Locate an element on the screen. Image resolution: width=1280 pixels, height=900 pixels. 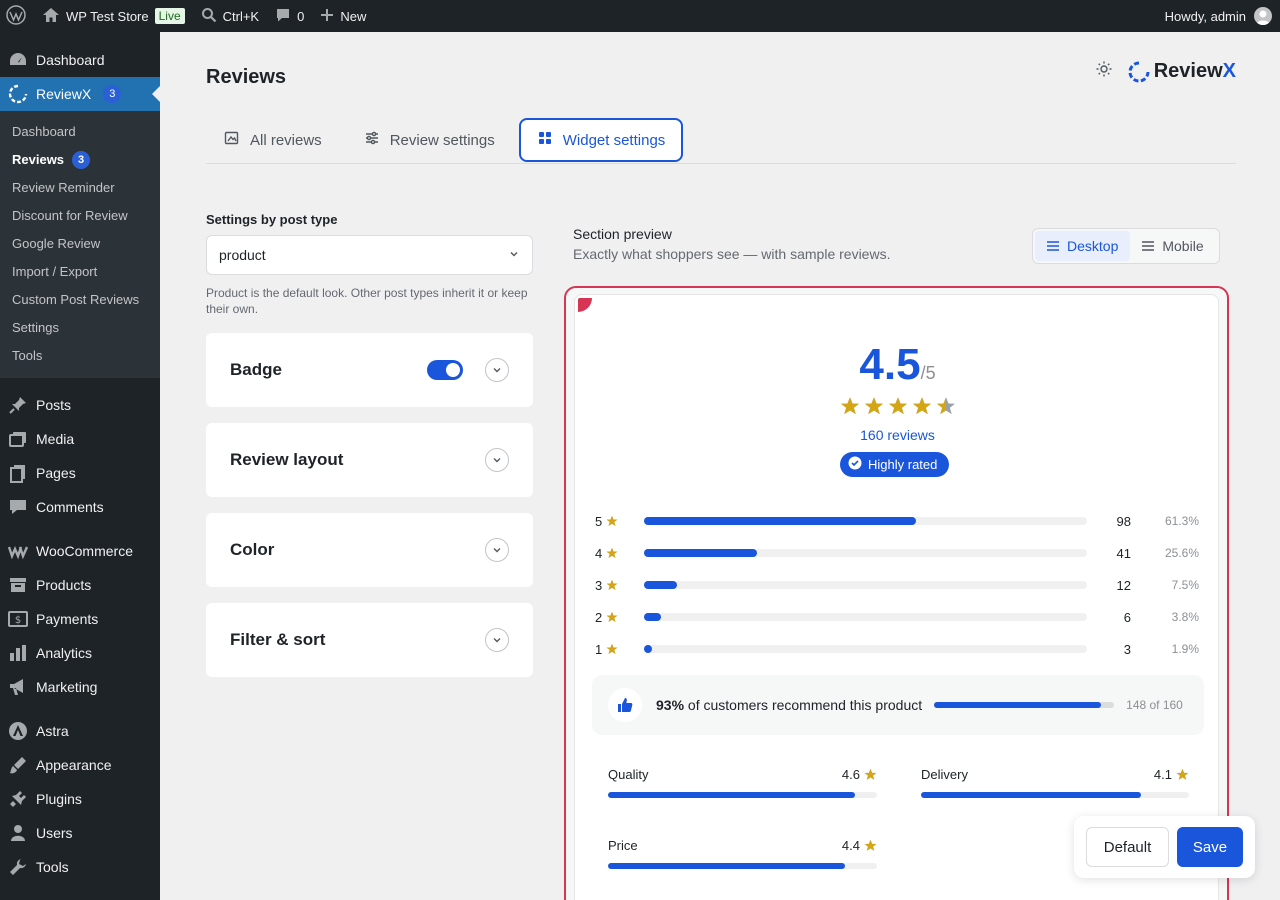
sidebar-item-analytics: Analytics is located at coordinates (80, 653).